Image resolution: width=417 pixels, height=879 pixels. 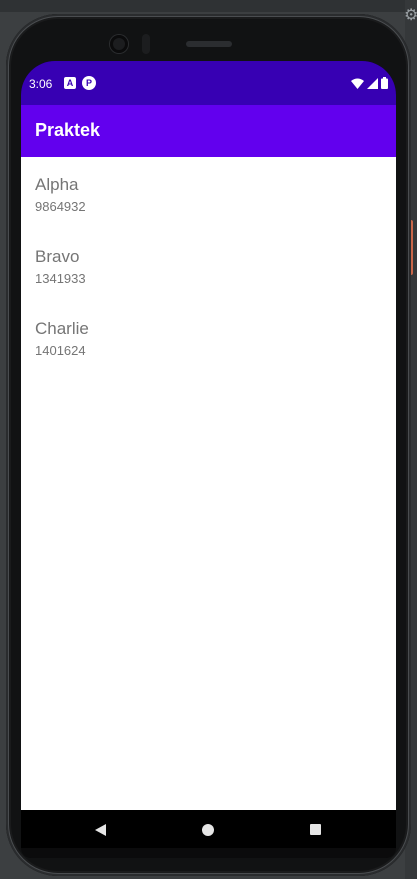 What do you see at coordinates (60, 278) in the screenshot?
I see `contact-number: 1341933` at bounding box center [60, 278].